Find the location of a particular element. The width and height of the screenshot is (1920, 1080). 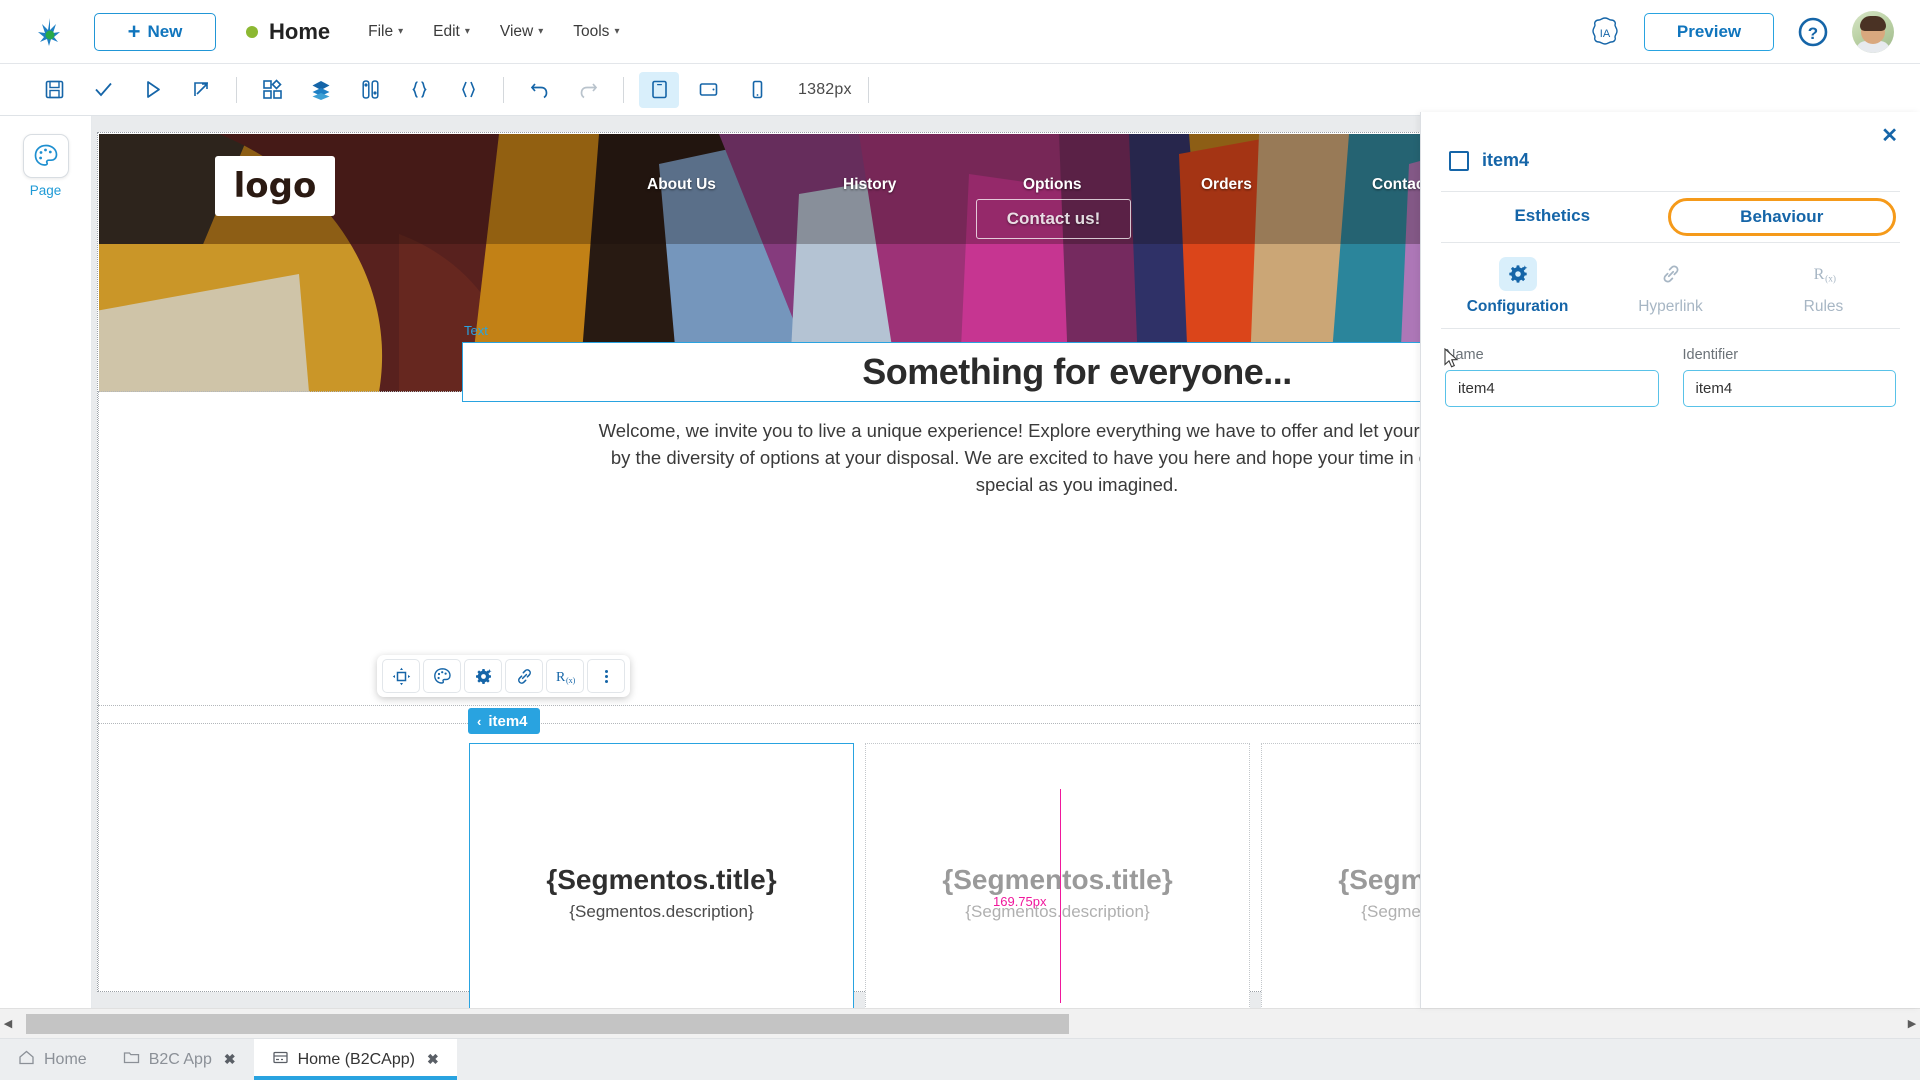

hero-link-about-us: About Us is located at coordinates (681, 185).